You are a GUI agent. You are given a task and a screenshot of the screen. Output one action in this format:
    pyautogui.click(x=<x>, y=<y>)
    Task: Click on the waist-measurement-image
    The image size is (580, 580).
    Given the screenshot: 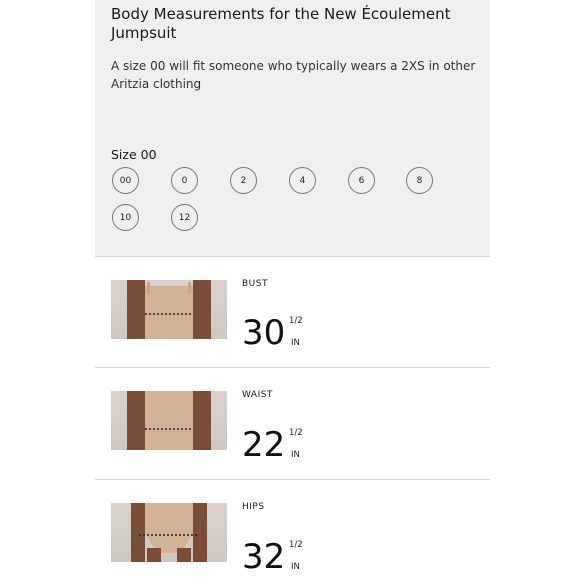 What is the action you would take?
    pyautogui.click(x=169, y=420)
    